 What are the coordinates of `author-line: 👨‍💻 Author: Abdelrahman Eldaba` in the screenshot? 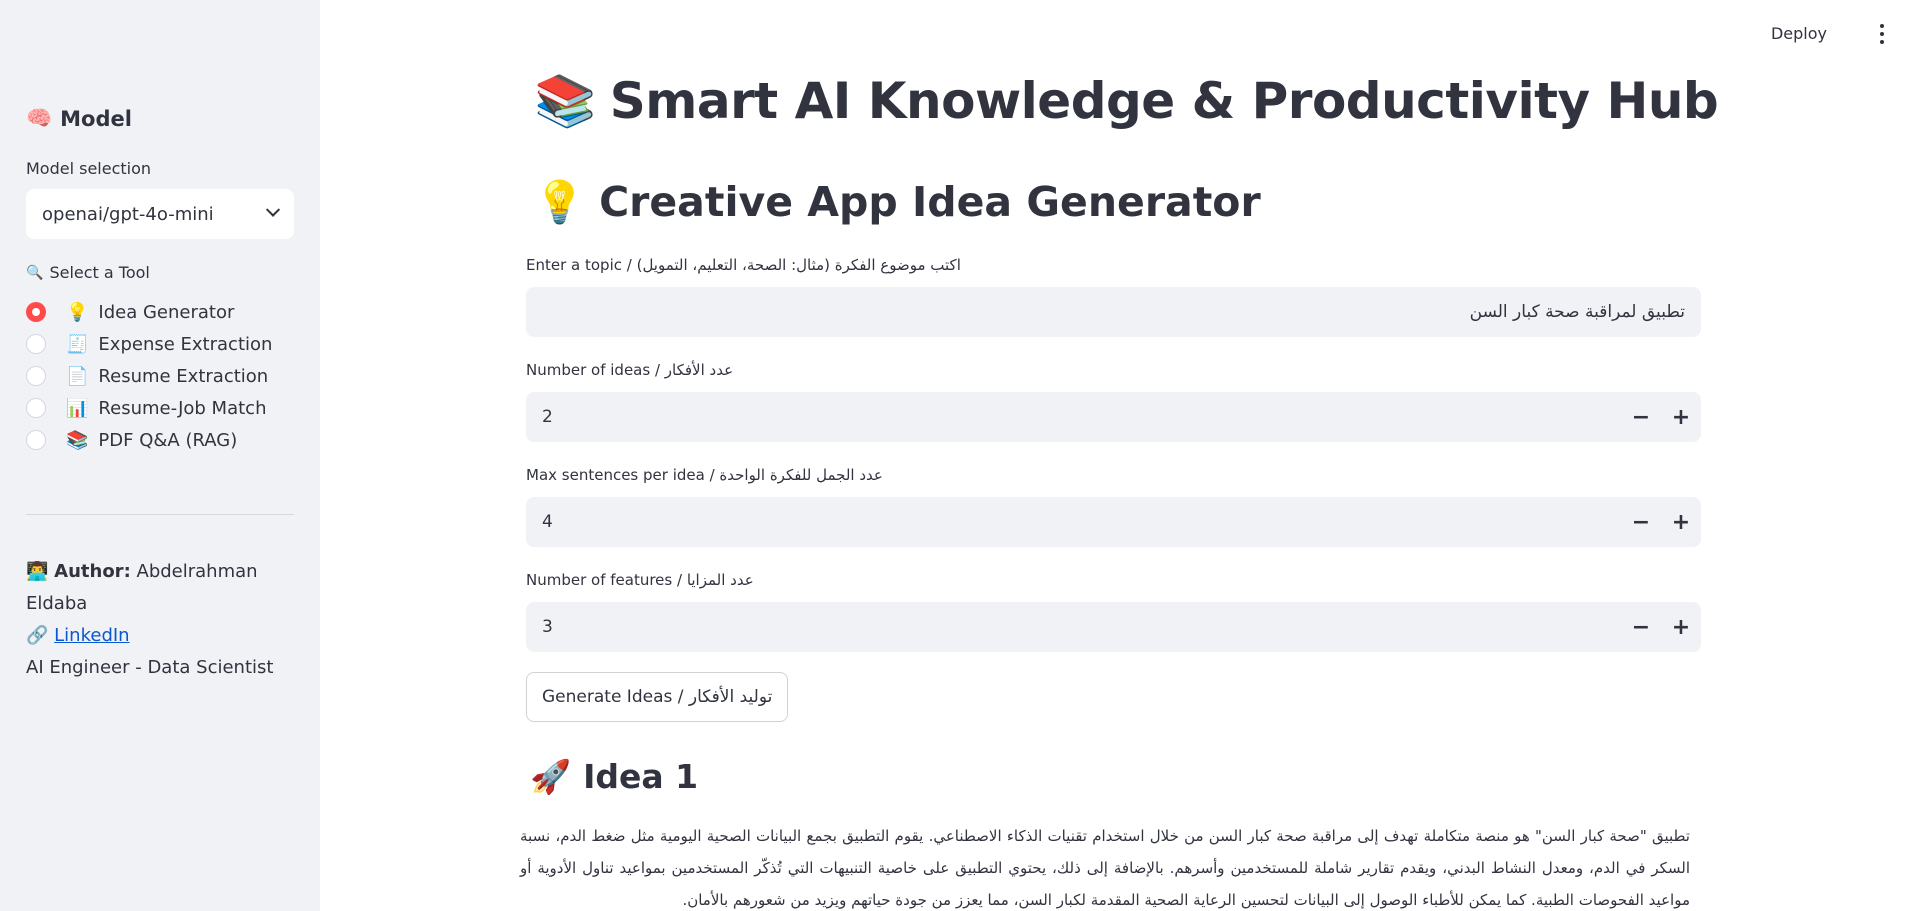 It's located at (160, 588).